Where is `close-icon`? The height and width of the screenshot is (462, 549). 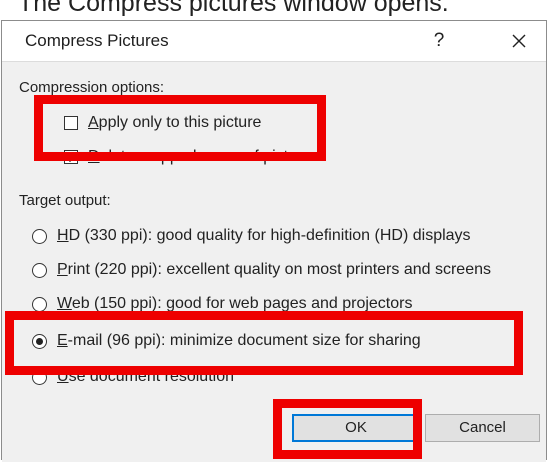
close-icon is located at coordinates (519, 41).